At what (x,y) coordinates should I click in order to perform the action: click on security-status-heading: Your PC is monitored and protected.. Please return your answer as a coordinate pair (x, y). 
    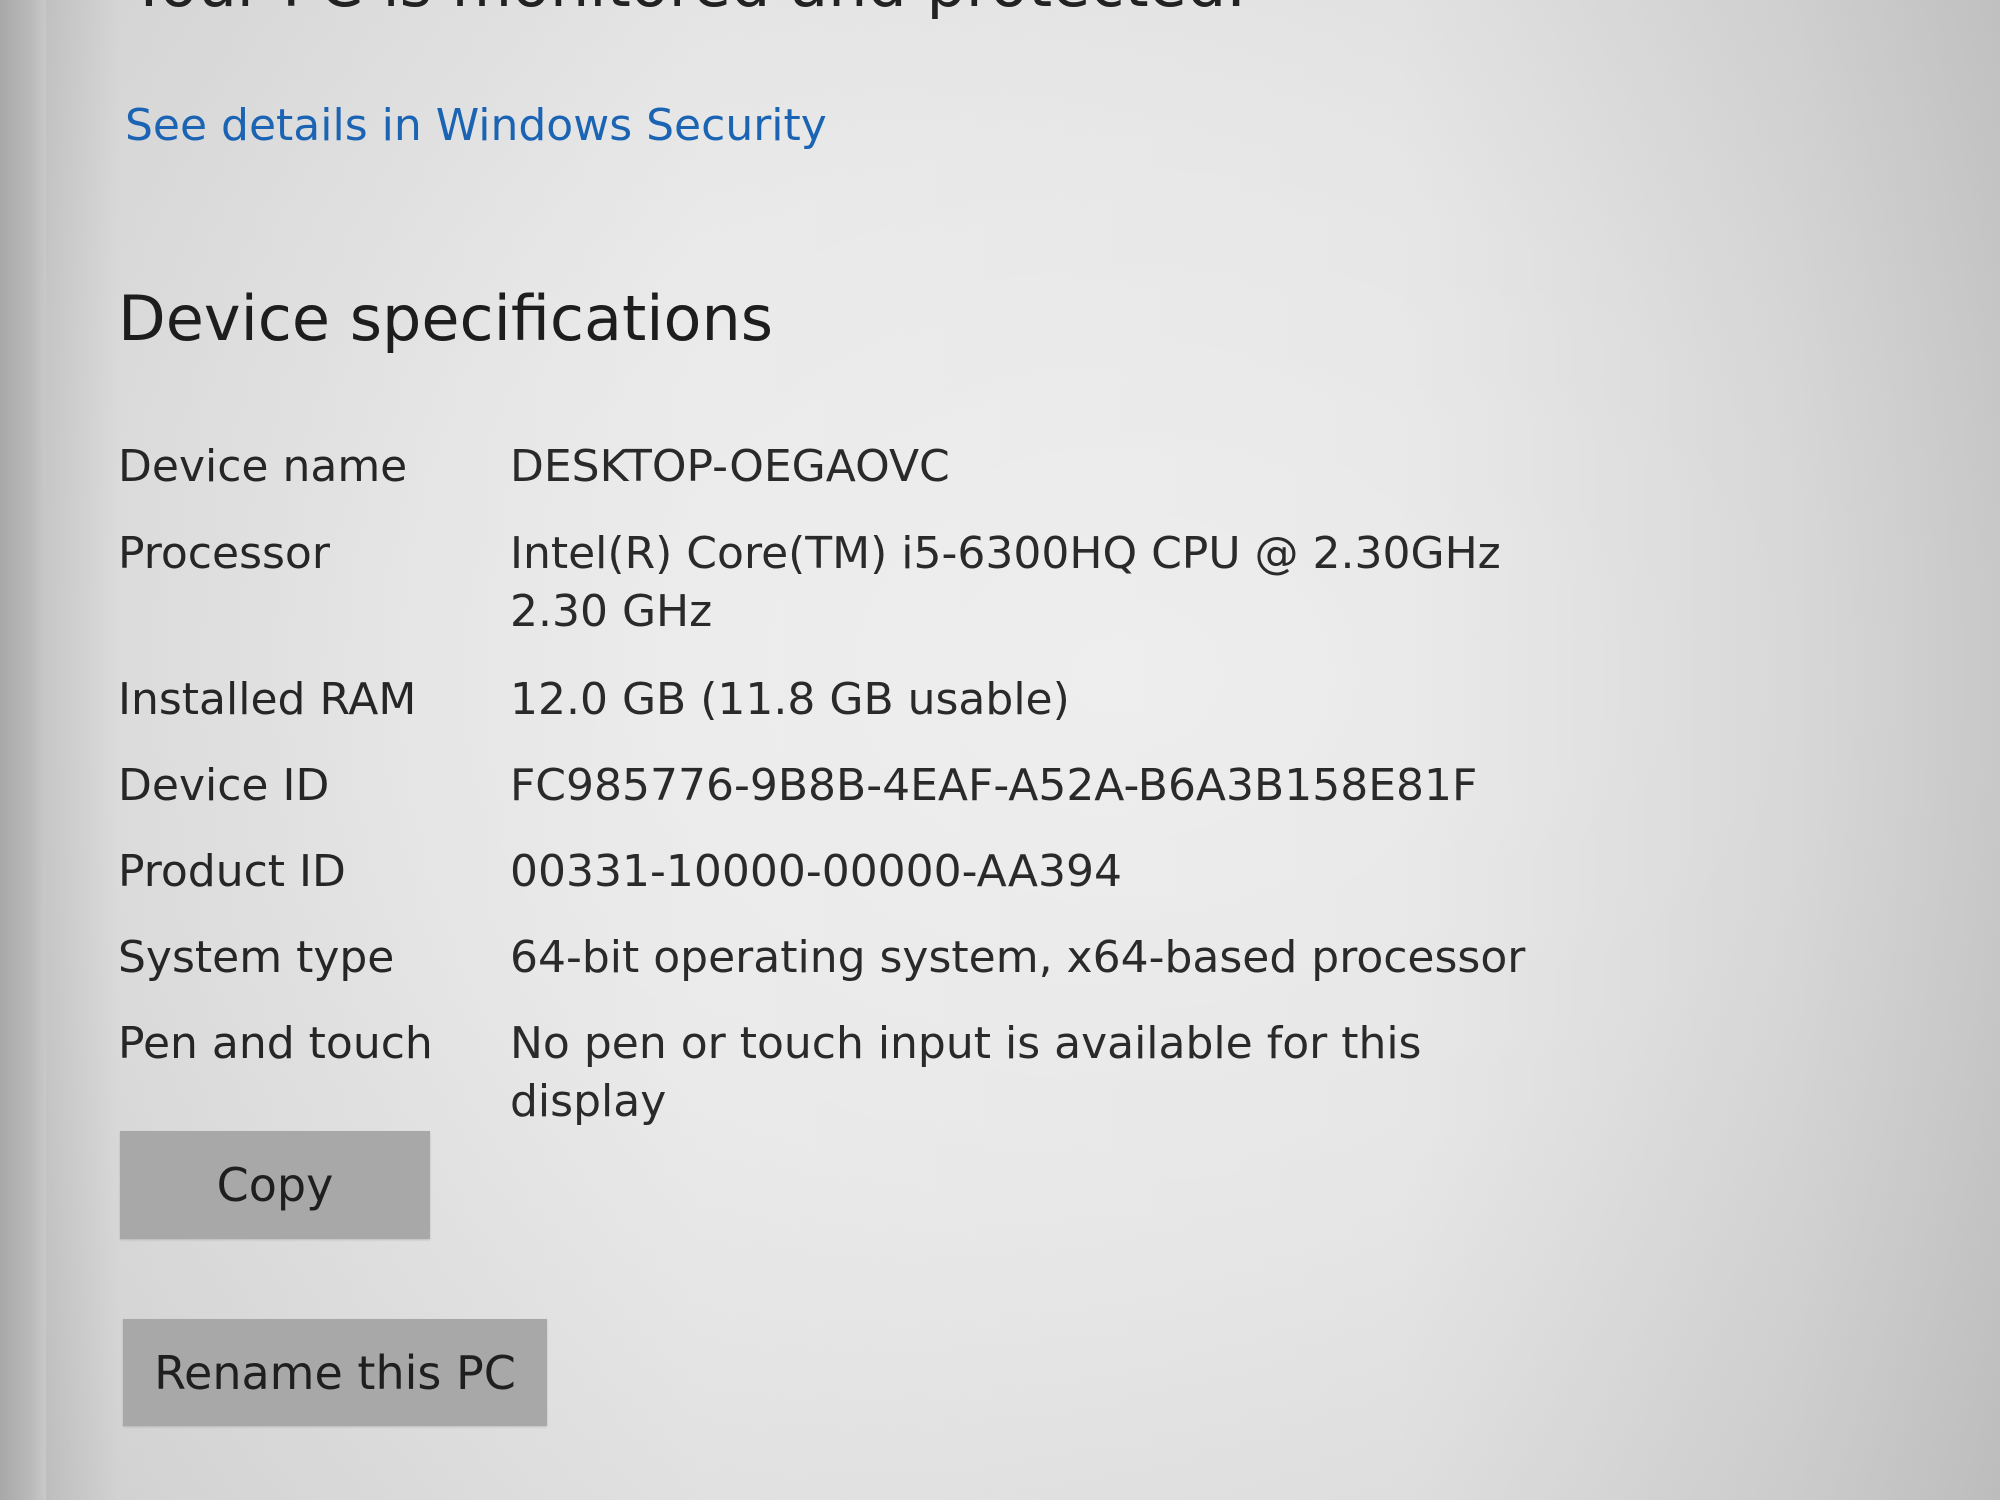
    Looking at the image, I should click on (688, 10).